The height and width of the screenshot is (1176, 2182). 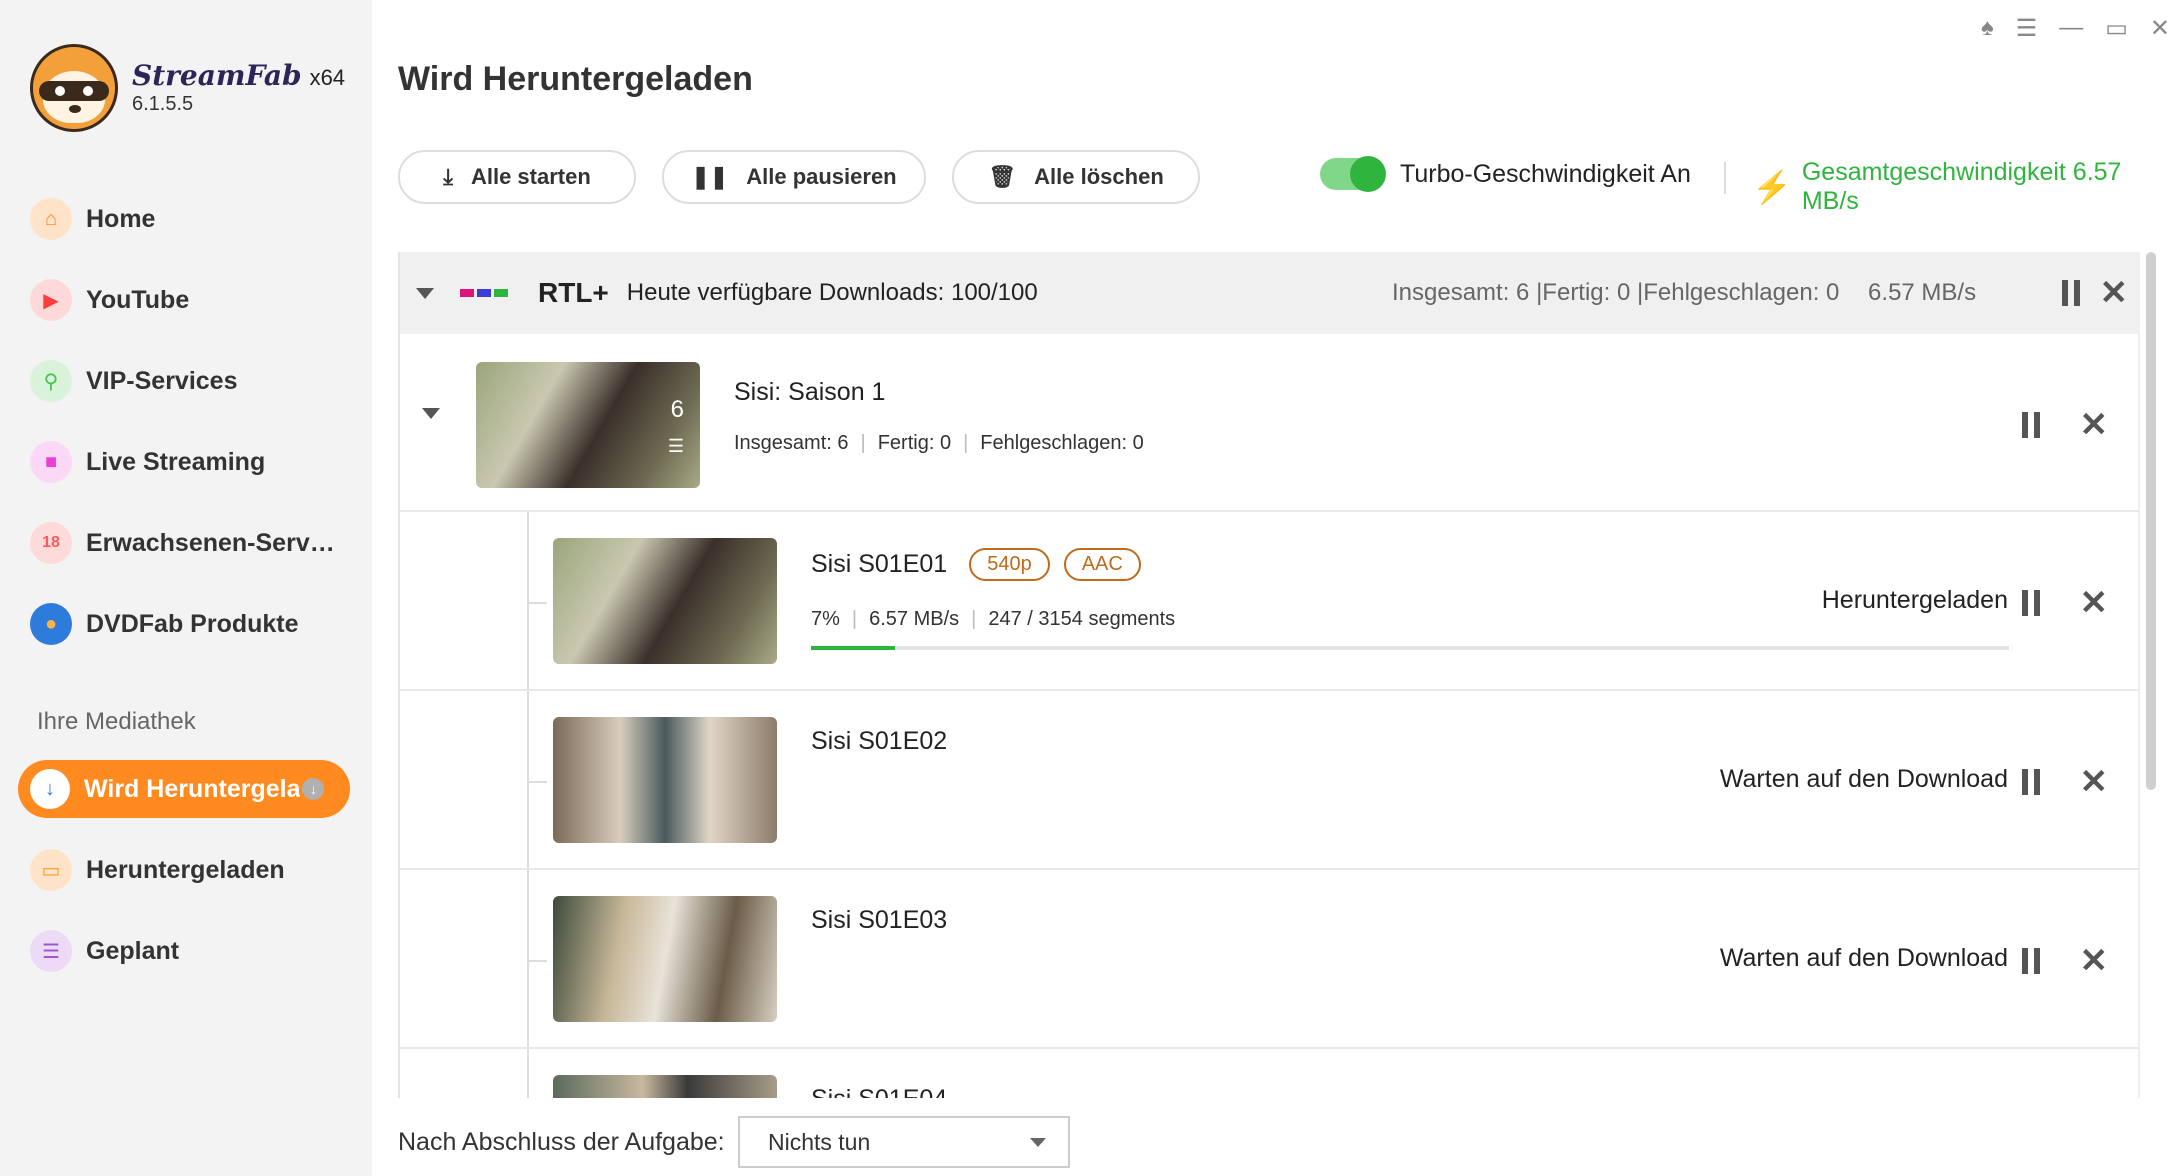 What do you see at coordinates (50, 789) in the screenshot?
I see `download-icon: ↓` at bounding box center [50, 789].